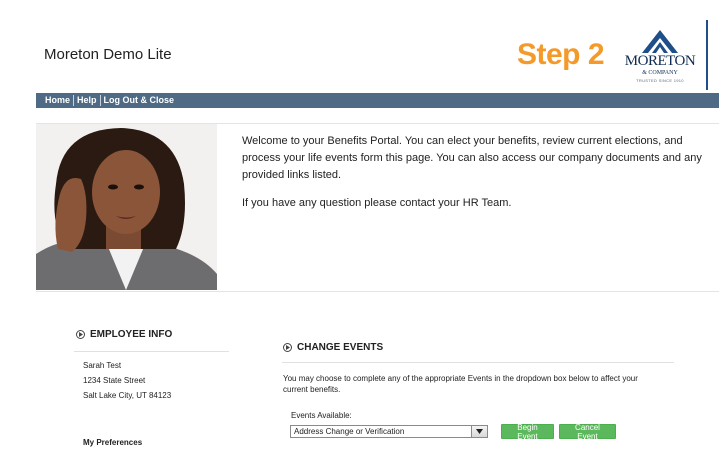  Describe the element at coordinates (587, 432) in the screenshot. I see `cancel-event-button: Cancel Event` at that location.